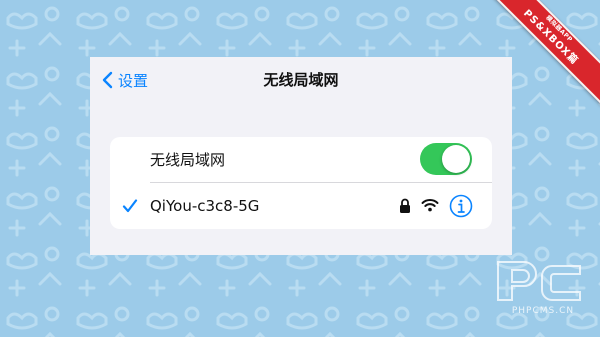 The height and width of the screenshot is (337, 600). What do you see at coordinates (133, 80) in the screenshot?
I see `back-button-label: 设置` at bounding box center [133, 80].